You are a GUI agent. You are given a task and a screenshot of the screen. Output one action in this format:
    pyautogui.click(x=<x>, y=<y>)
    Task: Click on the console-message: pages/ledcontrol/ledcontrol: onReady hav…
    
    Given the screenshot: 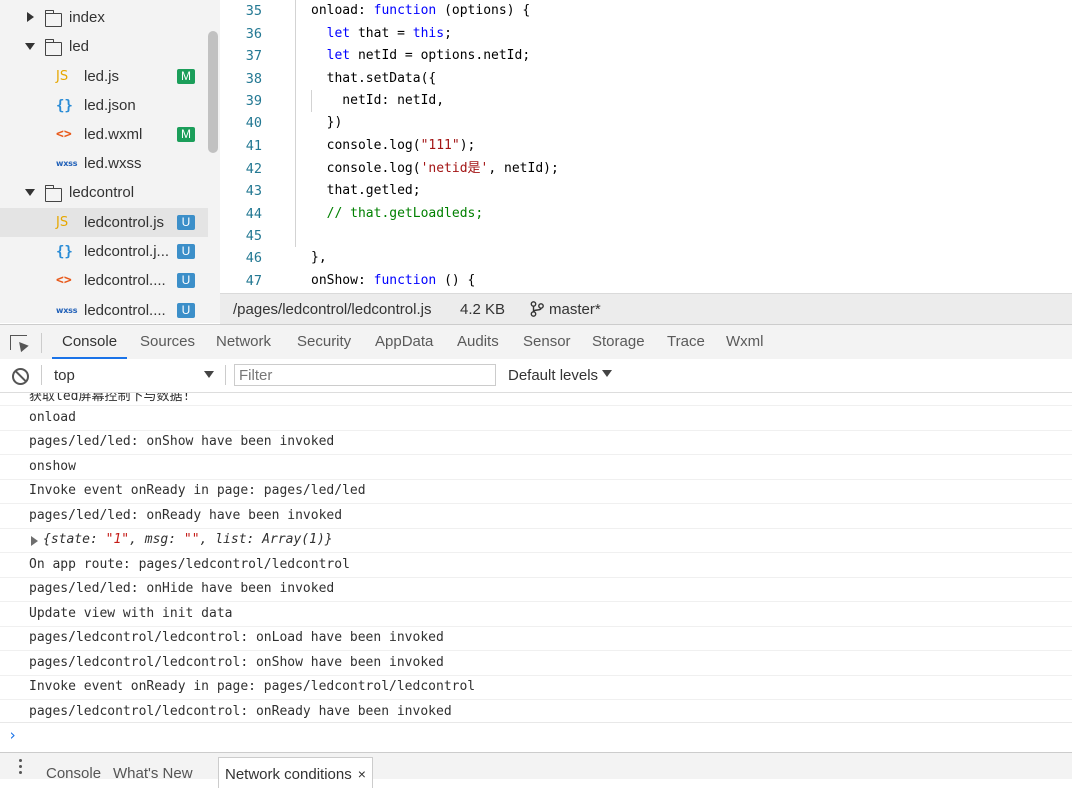 What is the action you would take?
    pyautogui.click(x=536, y=712)
    